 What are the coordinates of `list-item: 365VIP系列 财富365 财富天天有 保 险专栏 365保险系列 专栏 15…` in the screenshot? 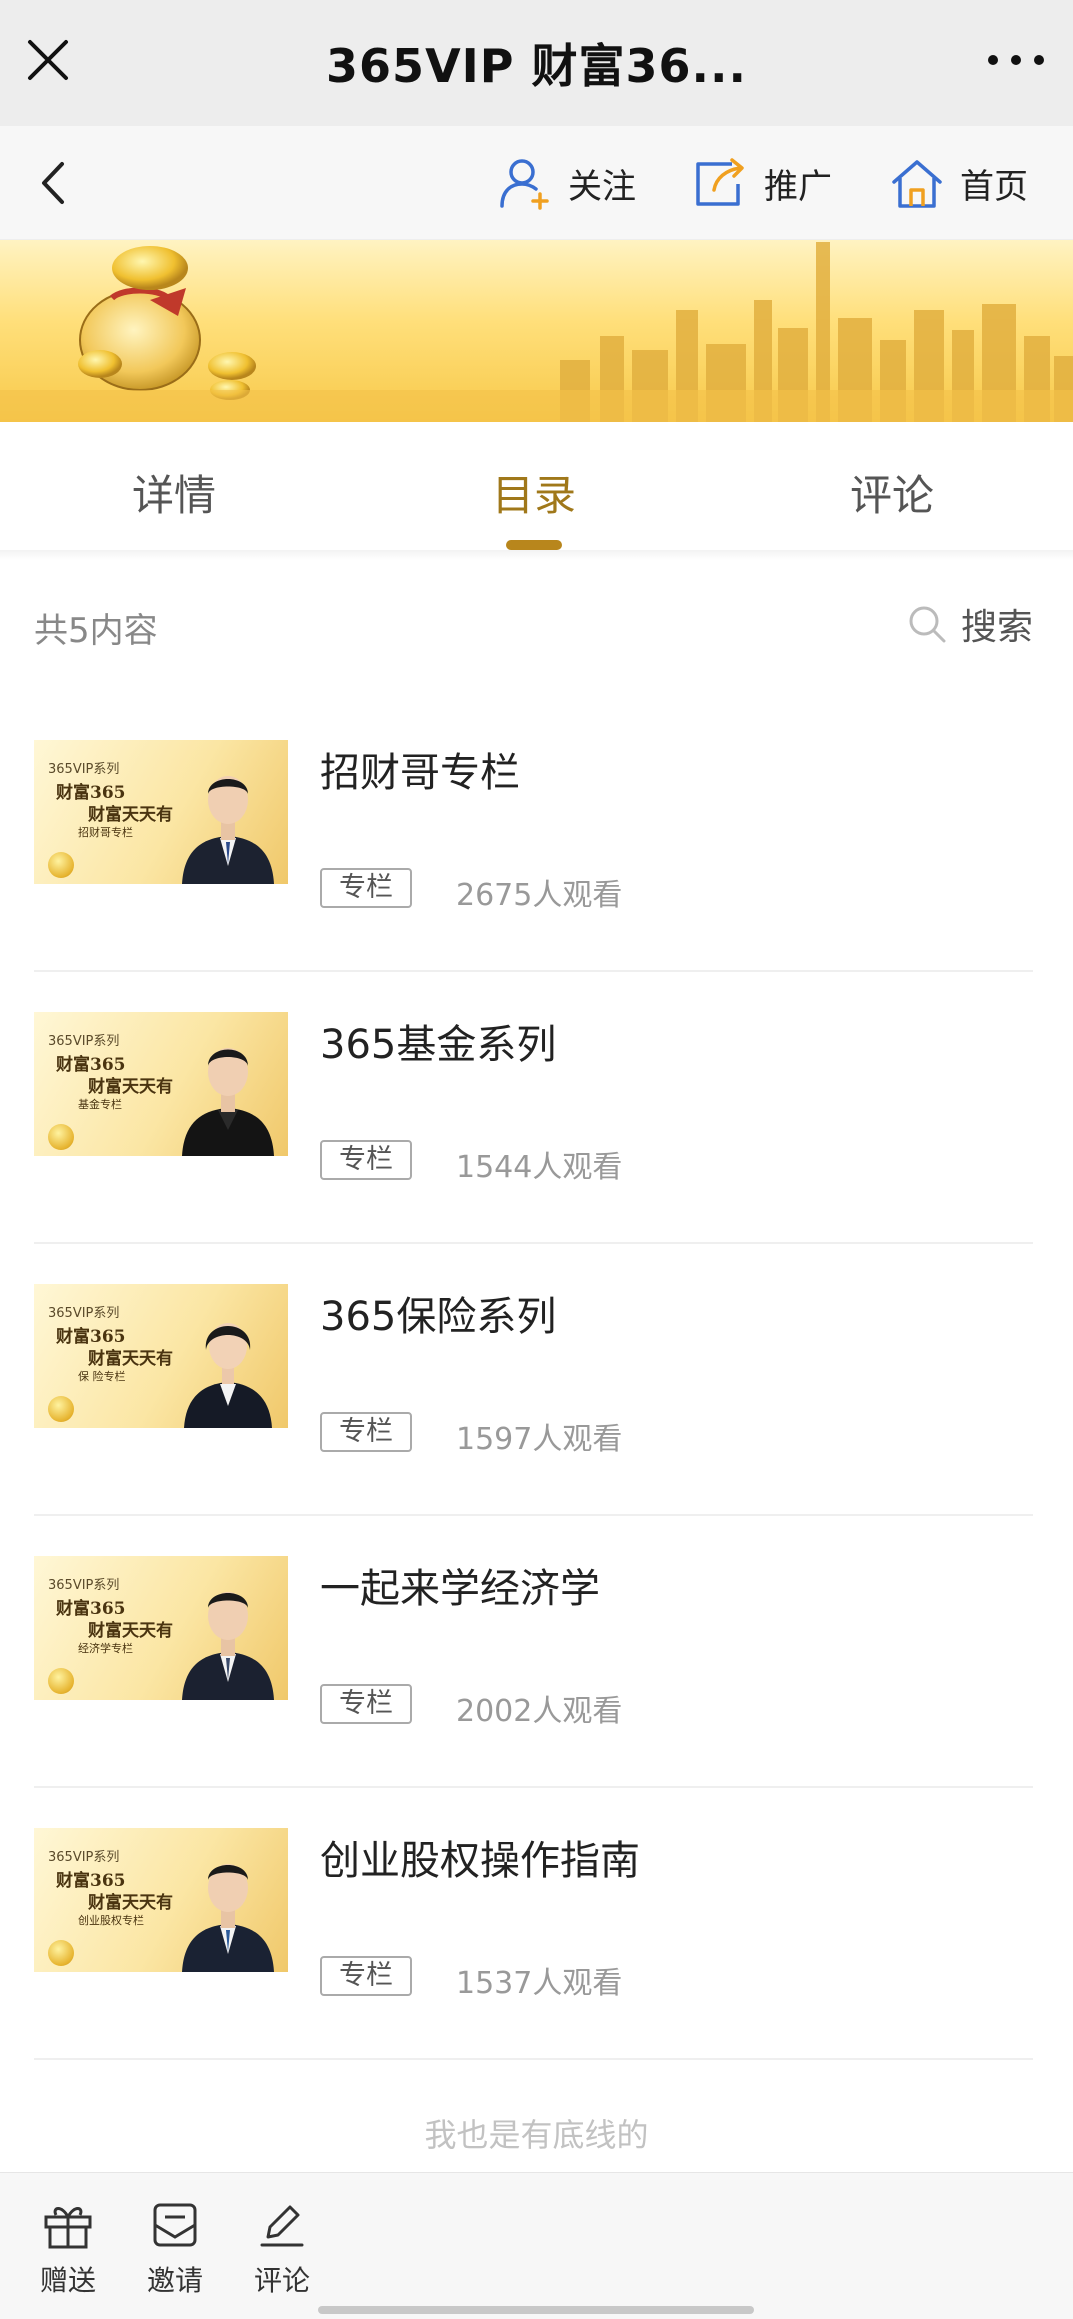 It's located at (536, 1380).